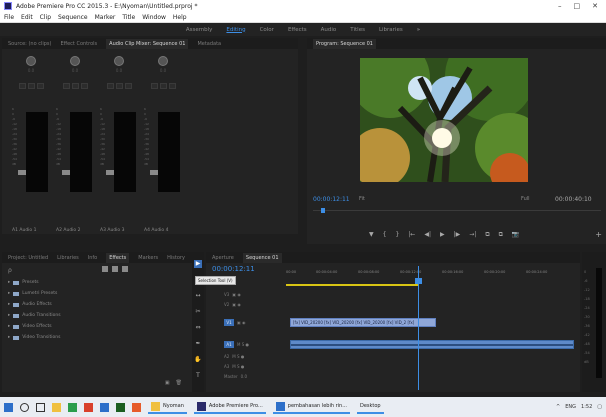 This screenshot has height=417, width=606. Describe the element at coordinates (30, 326) in the screenshot. I see `effects-folder-video-effects: ▸ Video Effects` at that location.